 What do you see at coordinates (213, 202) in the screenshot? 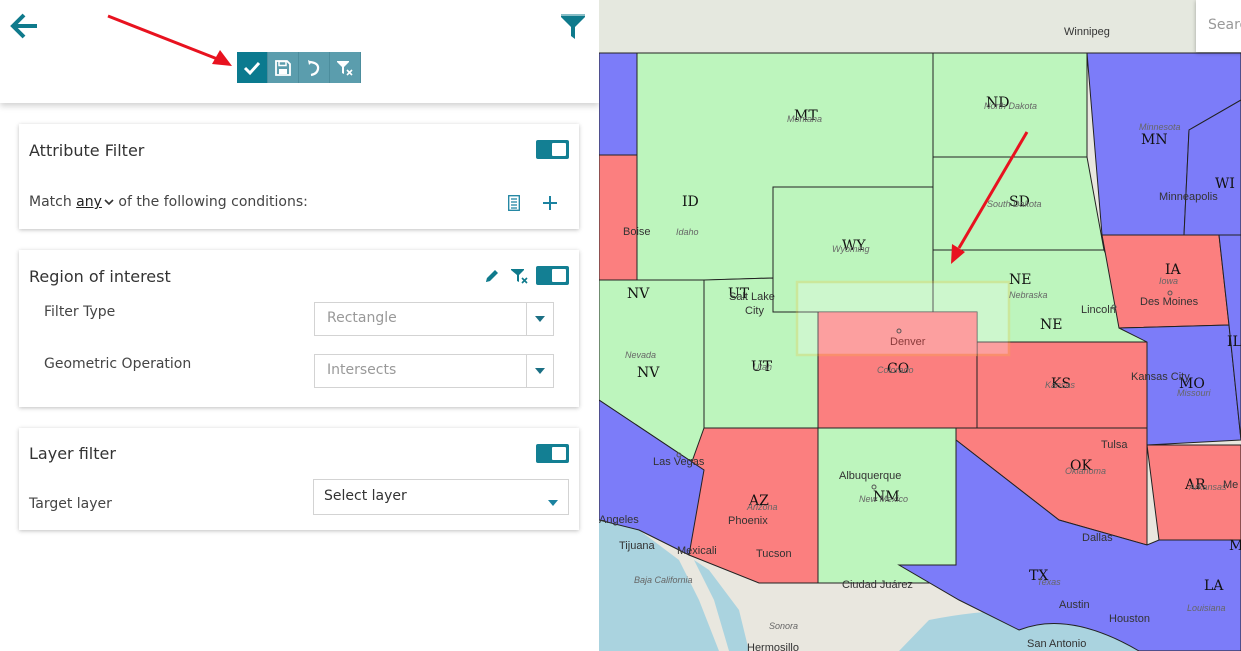
I see `match-suffix: of the following conditions:` at bounding box center [213, 202].